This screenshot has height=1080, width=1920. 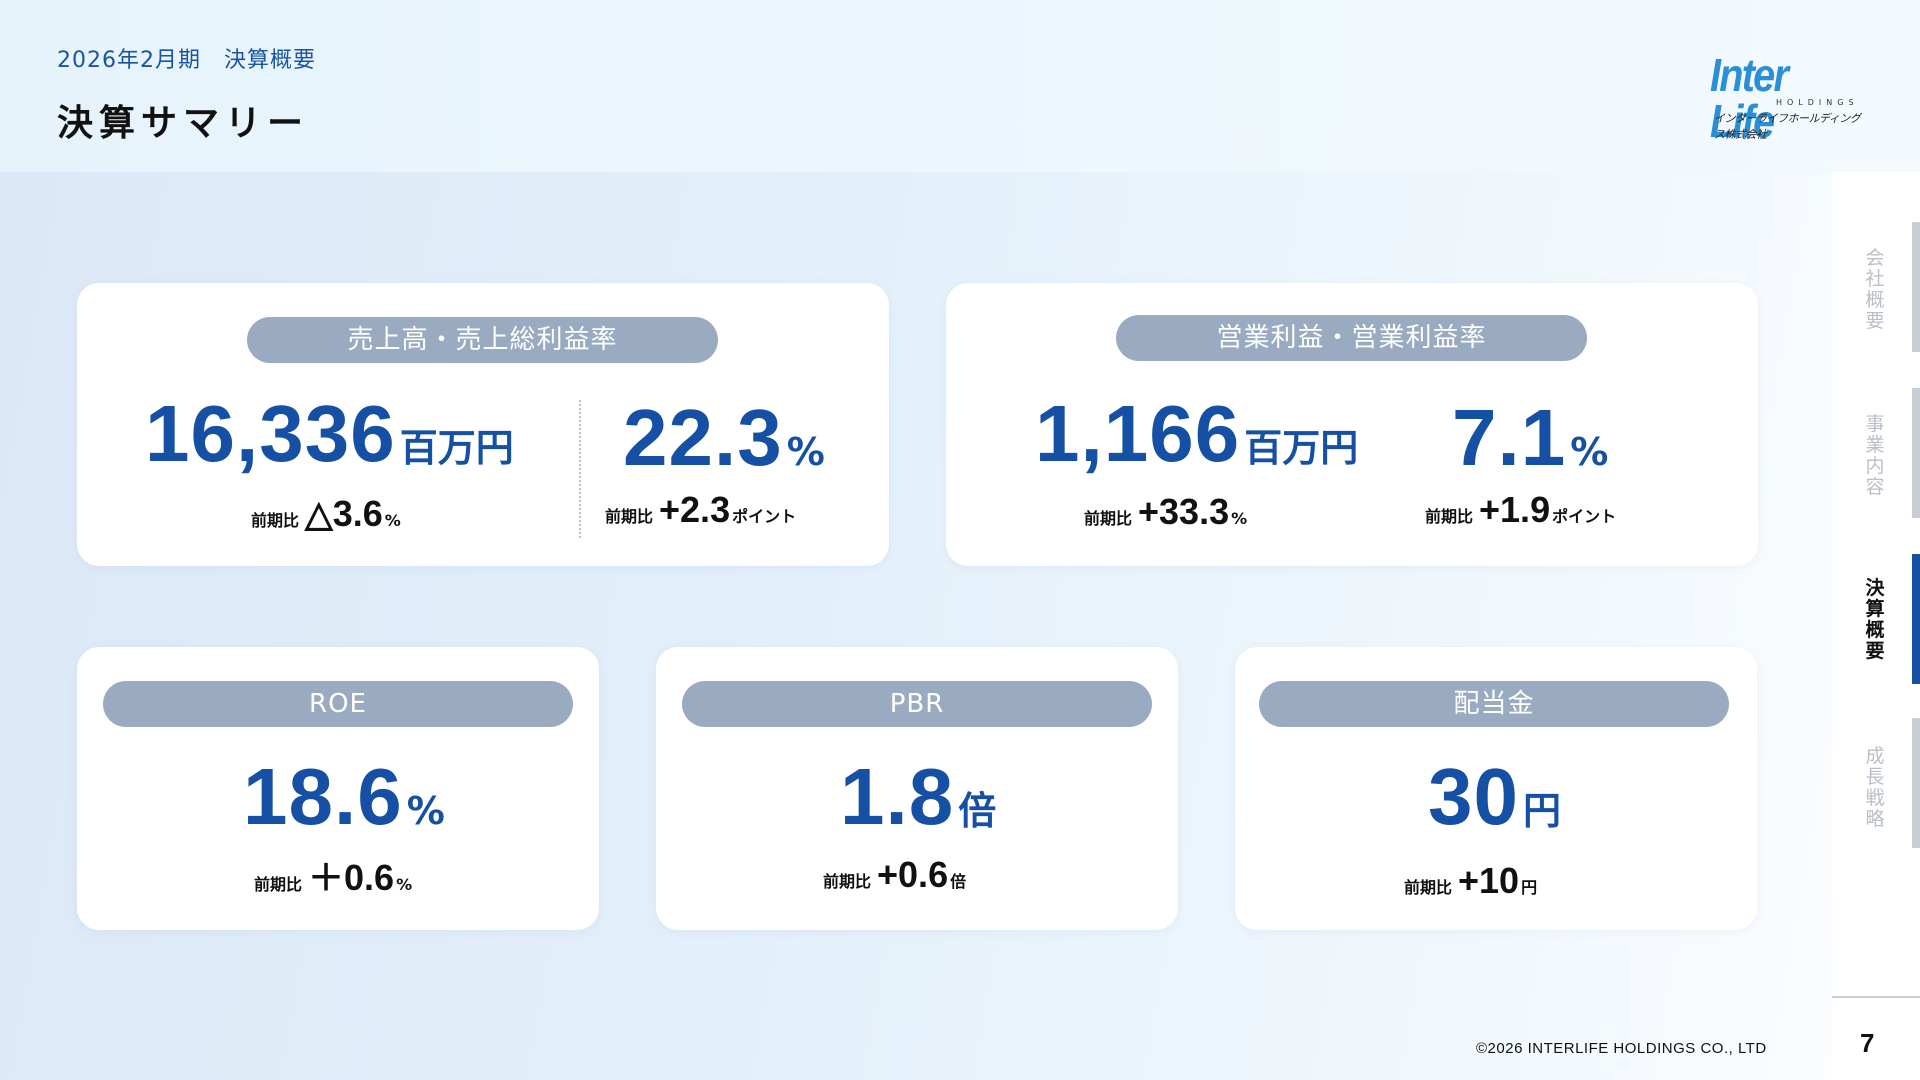 I want to click on dividend-comparison: 前期比 +10 円, so click(x=1470, y=881).